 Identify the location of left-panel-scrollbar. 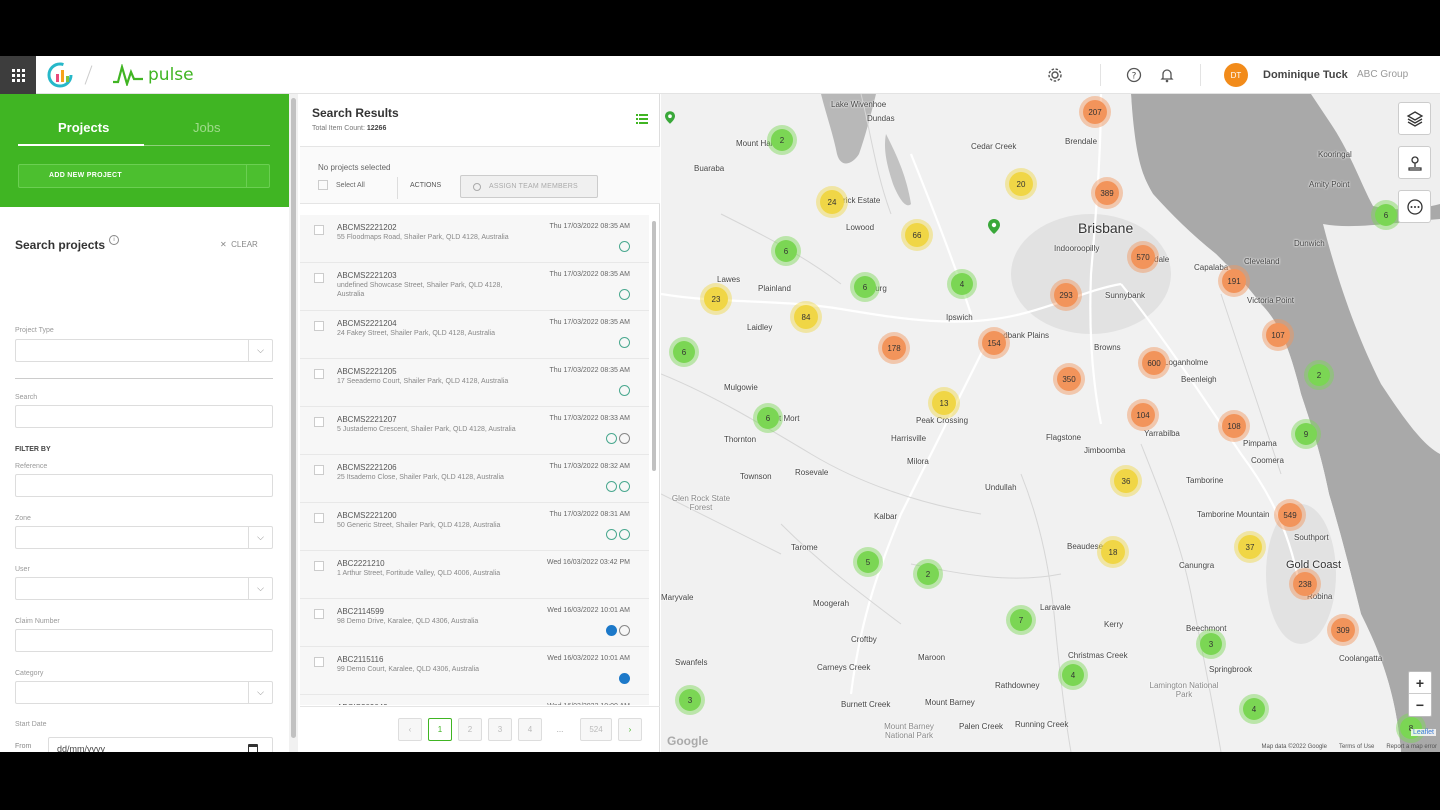
(293, 423).